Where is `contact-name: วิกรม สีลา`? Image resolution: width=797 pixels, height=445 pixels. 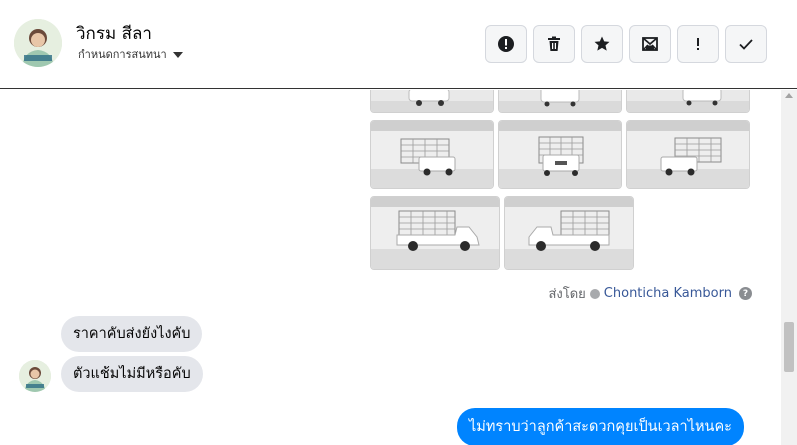
contact-name: วิกรม สีลา is located at coordinates (114, 33).